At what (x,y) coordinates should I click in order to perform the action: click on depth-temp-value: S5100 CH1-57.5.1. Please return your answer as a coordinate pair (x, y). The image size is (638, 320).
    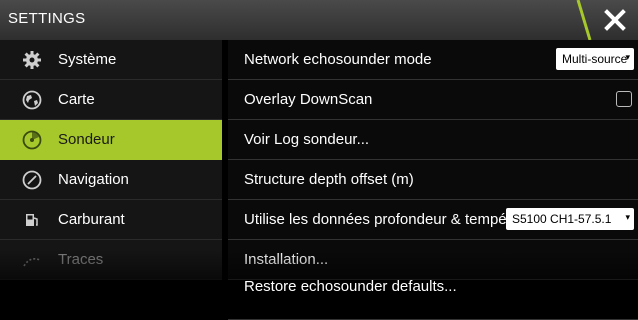
    Looking at the image, I should click on (562, 219).